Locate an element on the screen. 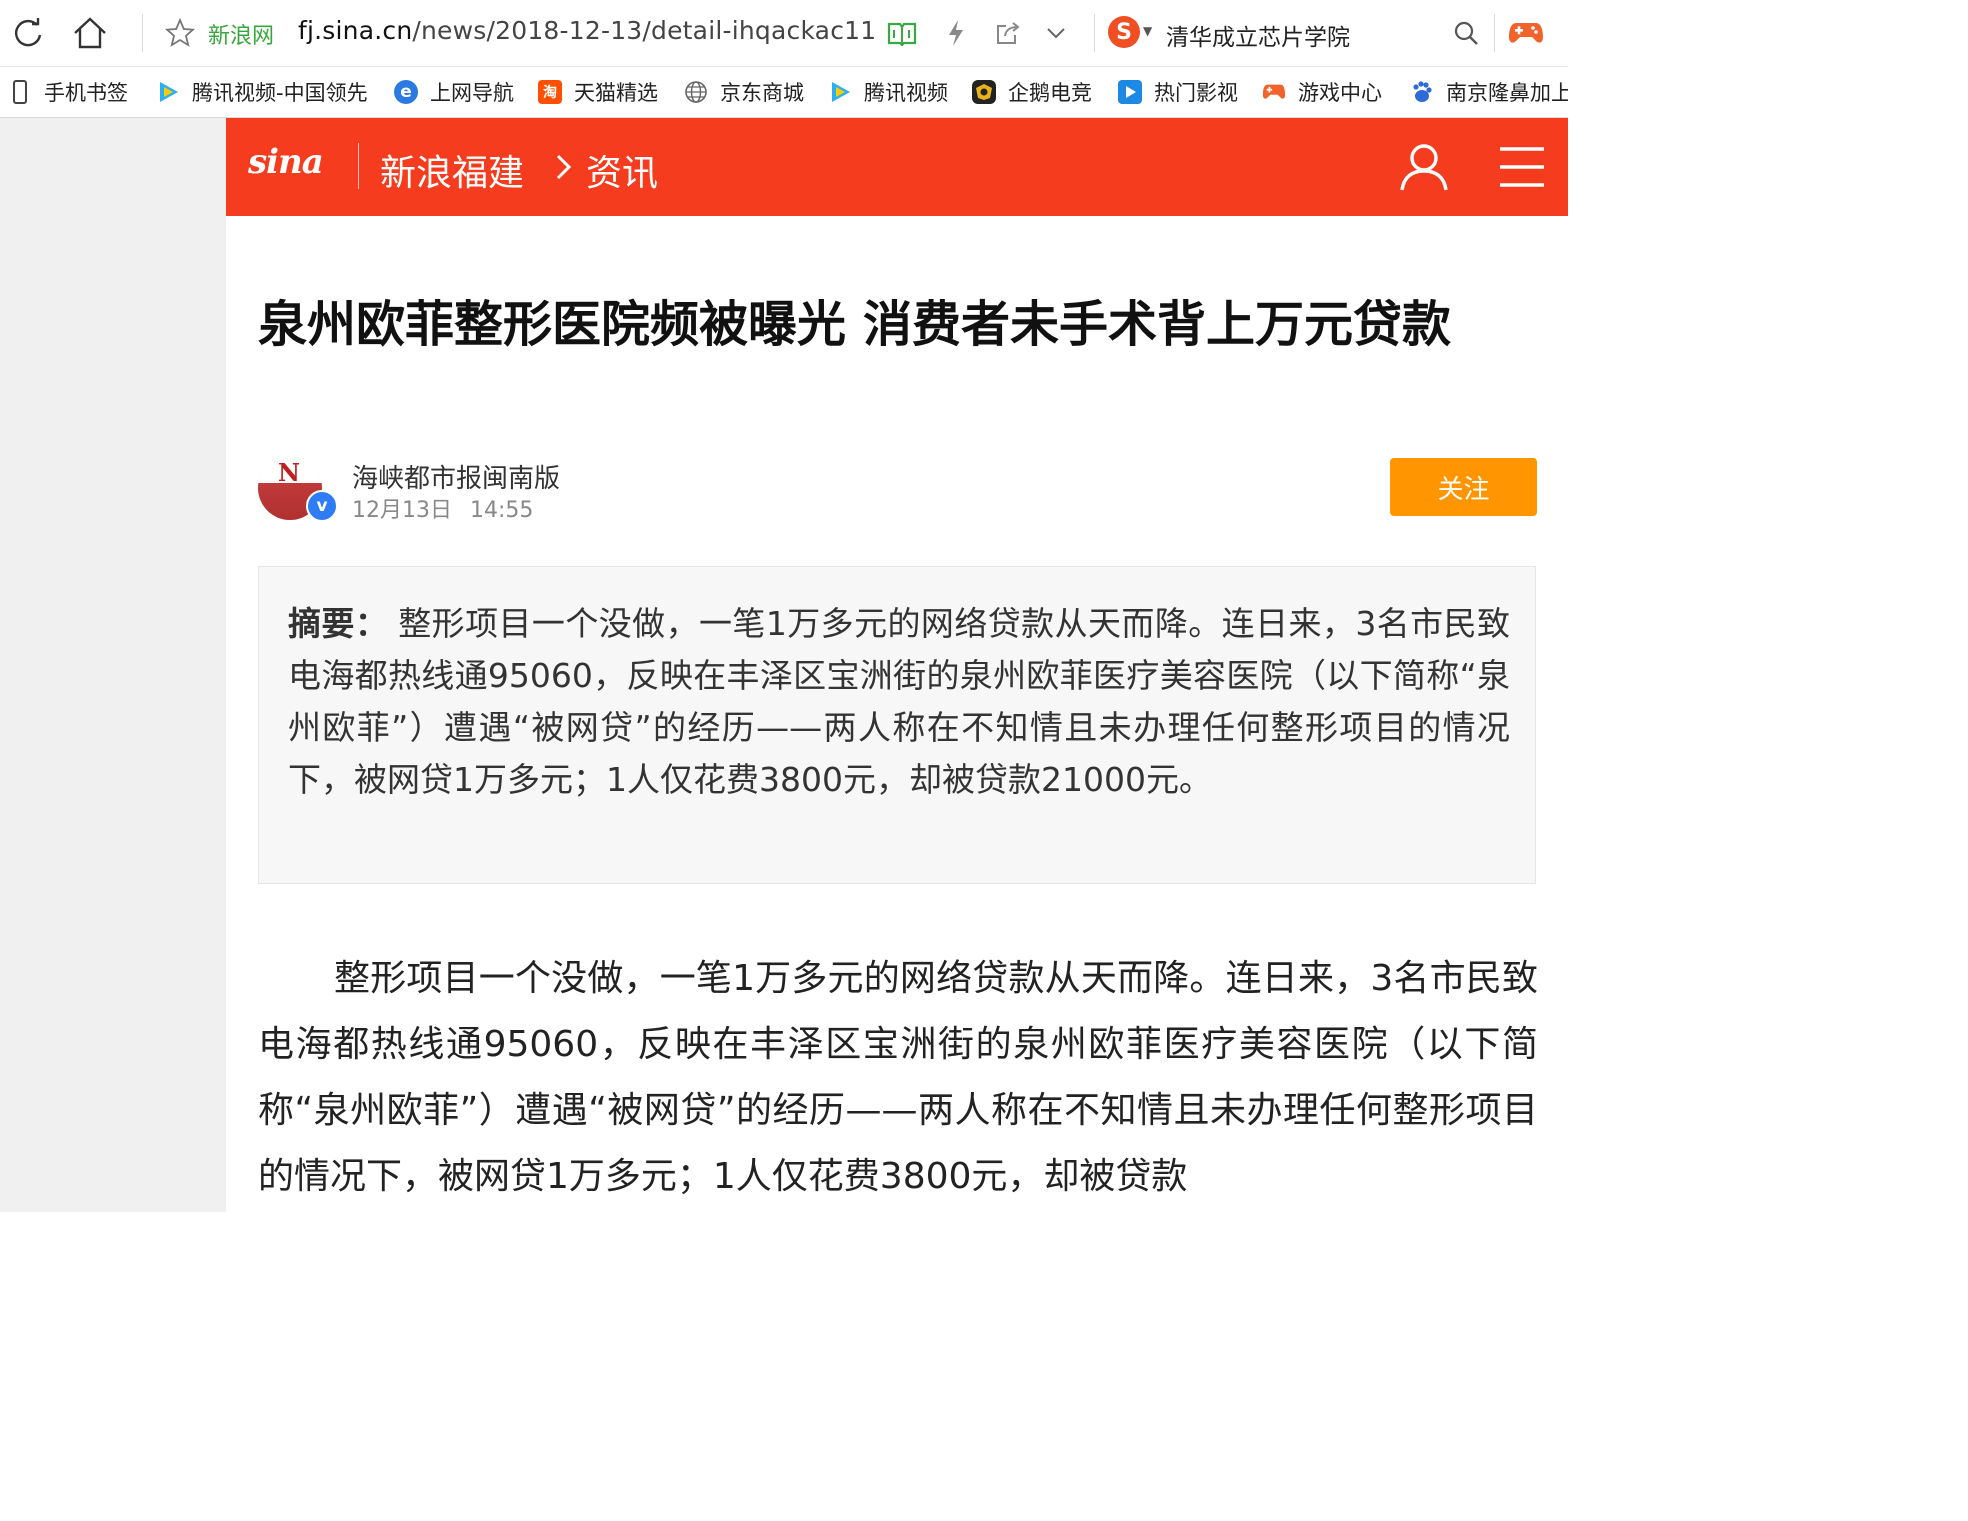  author-avatar: N v is located at coordinates (298, 489).